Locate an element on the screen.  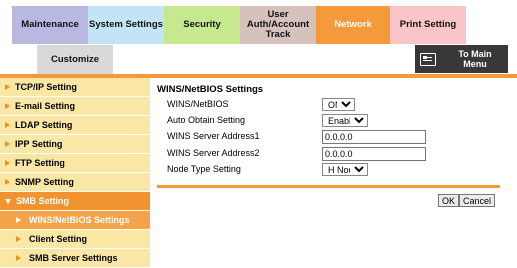
sidebar-item-tcpip: TCP/IP Setting is located at coordinates (75, 87).